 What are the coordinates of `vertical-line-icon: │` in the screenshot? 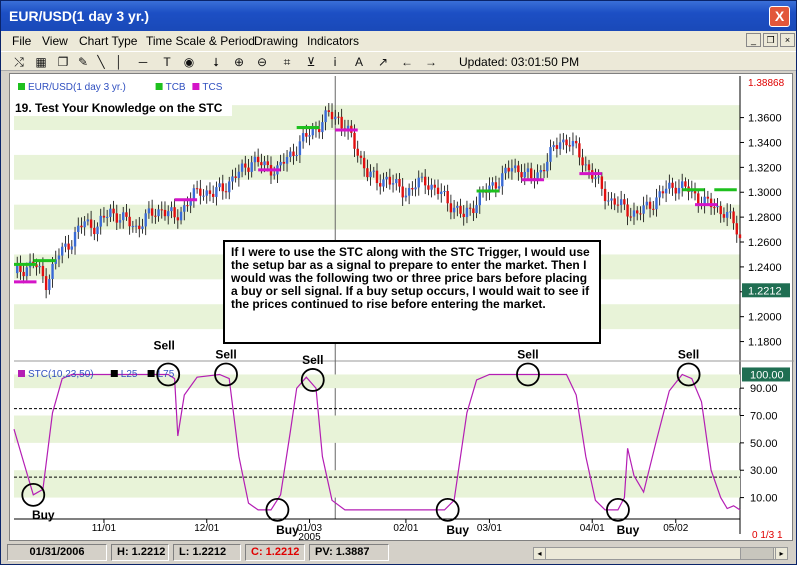 It's located at (119, 62).